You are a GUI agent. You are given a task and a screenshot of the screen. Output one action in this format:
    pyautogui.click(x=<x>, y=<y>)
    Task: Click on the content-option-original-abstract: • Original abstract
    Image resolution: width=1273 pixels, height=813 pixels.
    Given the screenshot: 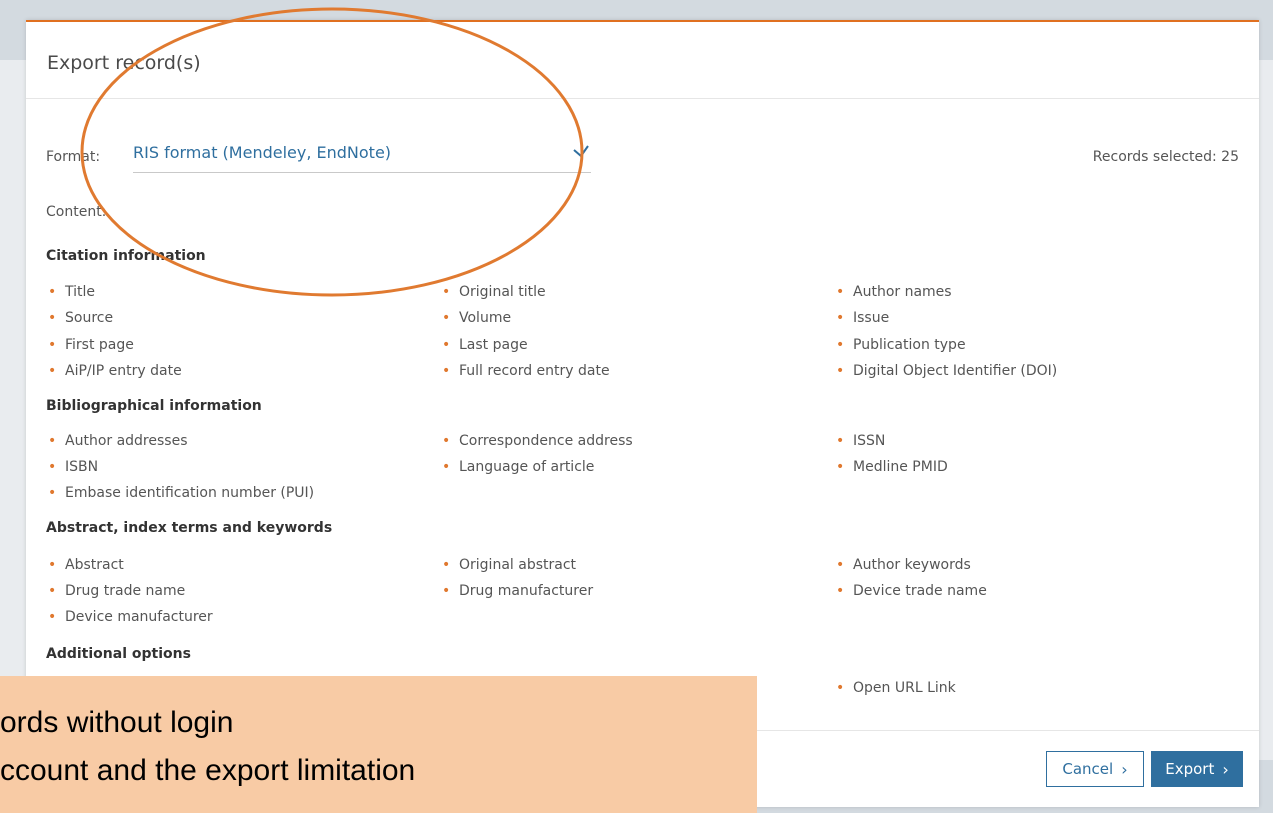 What is the action you would take?
    pyautogui.click(x=509, y=565)
    